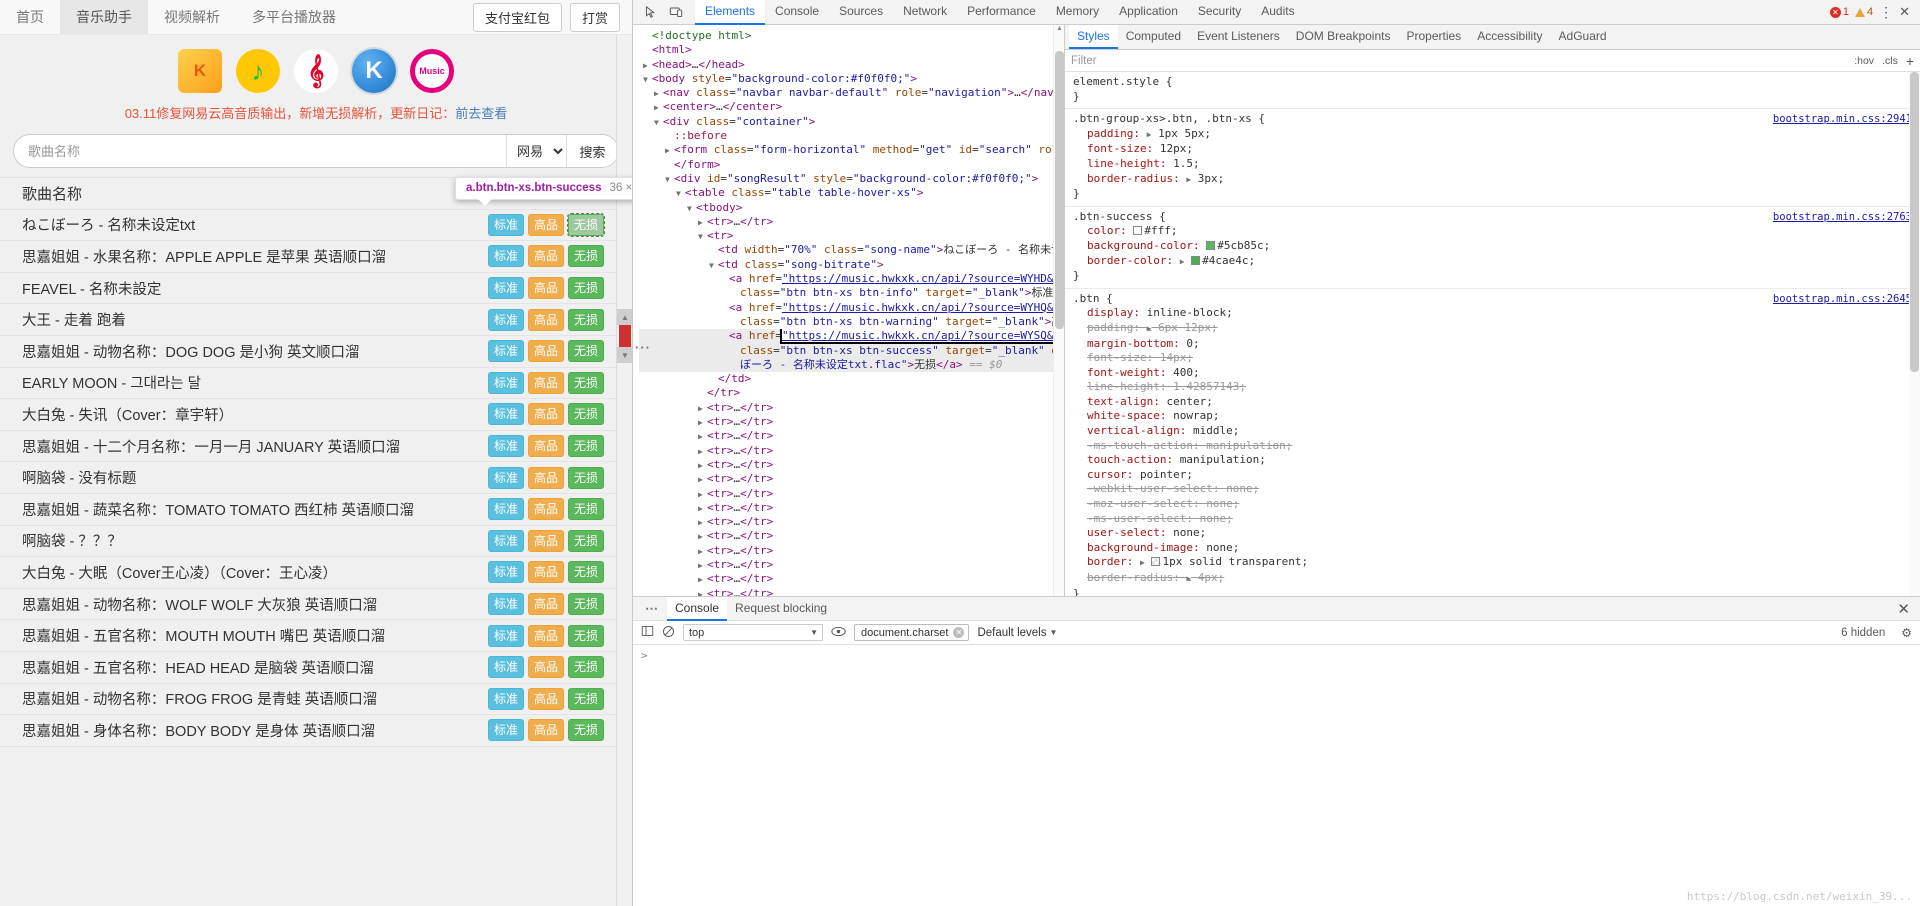 The height and width of the screenshot is (906, 1920). What do you see at coordinates (316, 541) in the screenshot?
I see `table-row: 啊脑袋 - ？？？ 标准 高品 无损` at bounding box center [316, 541].